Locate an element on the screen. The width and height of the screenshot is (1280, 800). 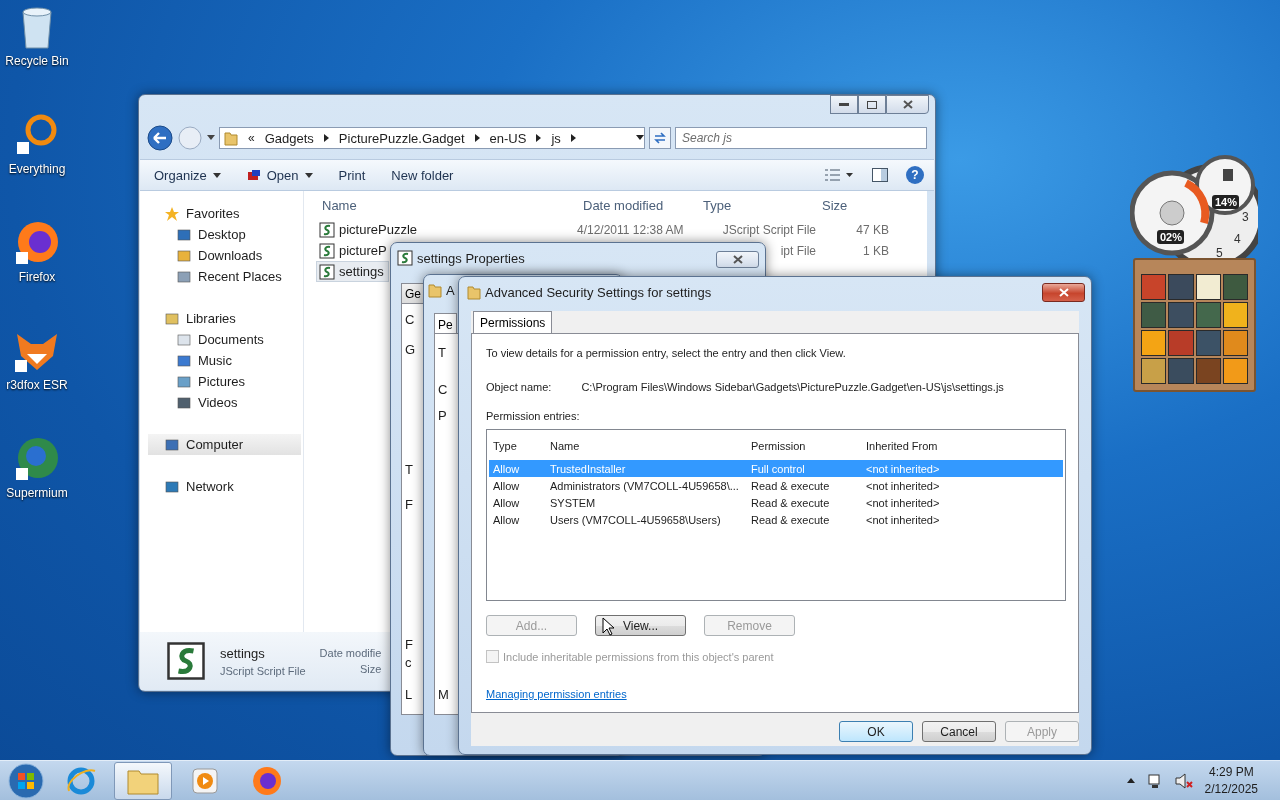
file-item: settings is located at coordinates (352, 271).